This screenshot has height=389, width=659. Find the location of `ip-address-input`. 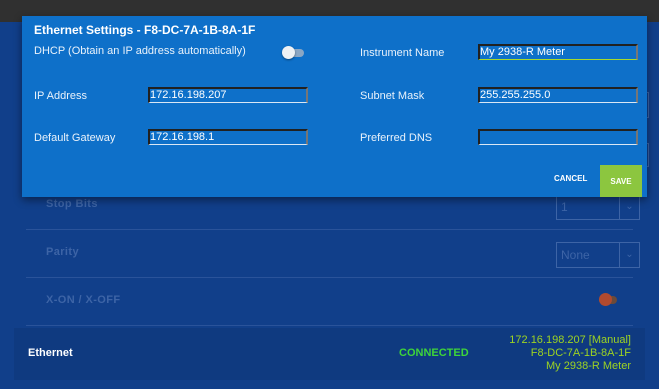

ip-address-input is located at coordinates (228, 95).